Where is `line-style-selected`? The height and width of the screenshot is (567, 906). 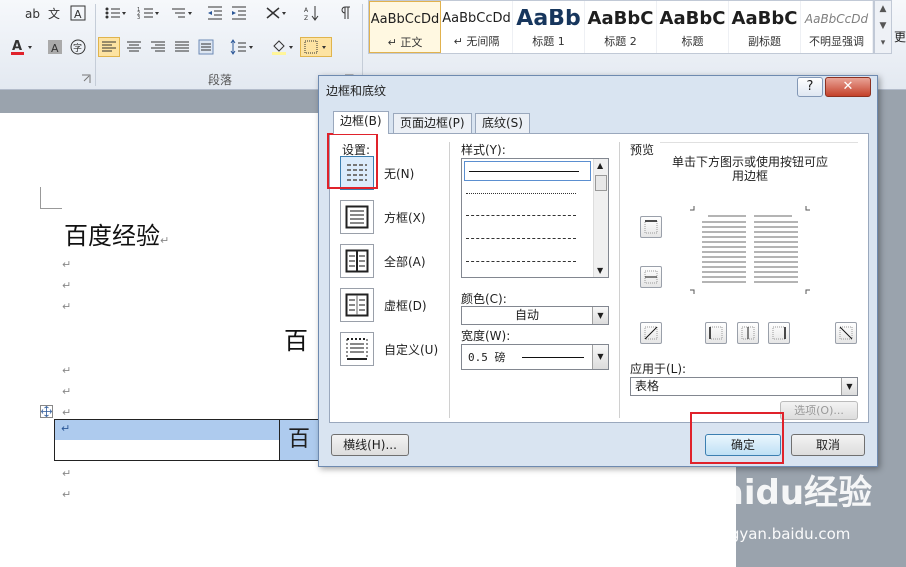
line-style-selected is located at coordinates (527, 171).